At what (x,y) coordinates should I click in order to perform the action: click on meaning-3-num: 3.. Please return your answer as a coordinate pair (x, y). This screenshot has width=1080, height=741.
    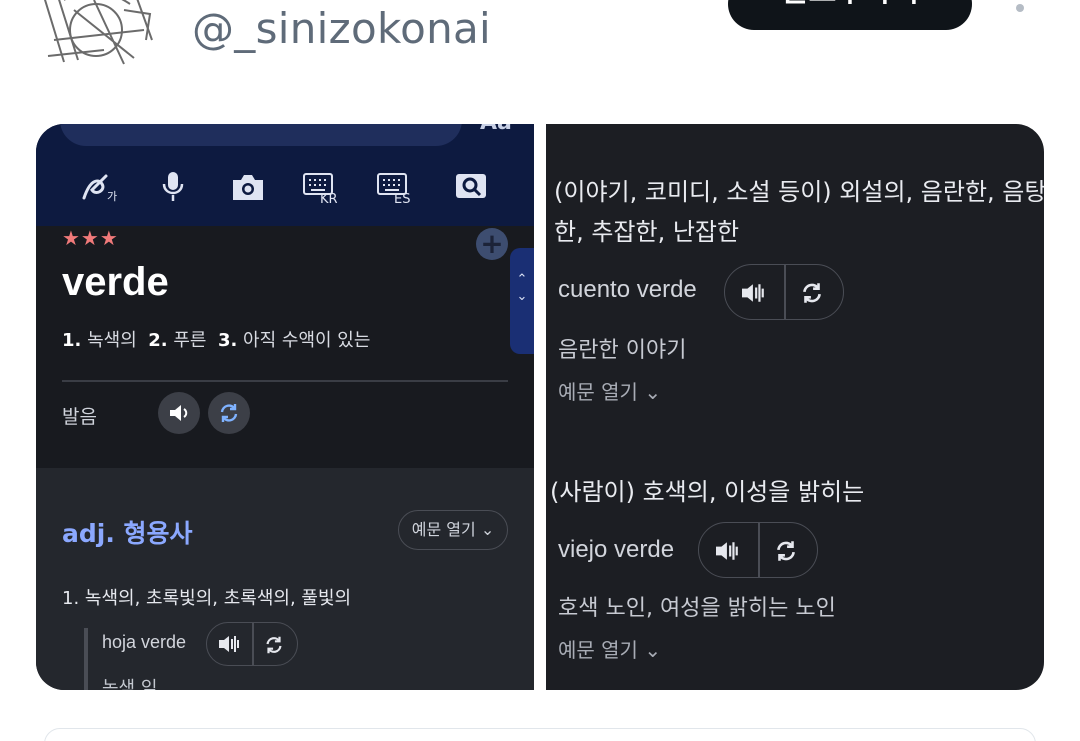
    Looking at the image, I should click on (227, 340).